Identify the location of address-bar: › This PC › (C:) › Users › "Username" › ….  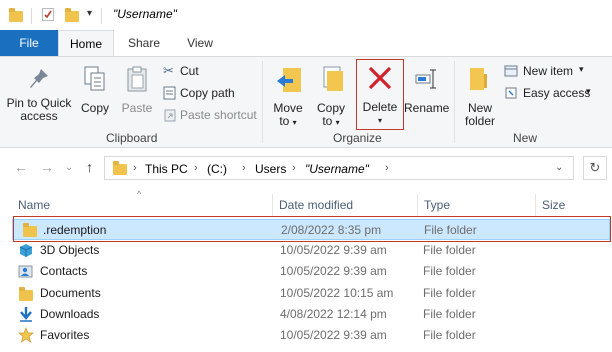
(339, 168).